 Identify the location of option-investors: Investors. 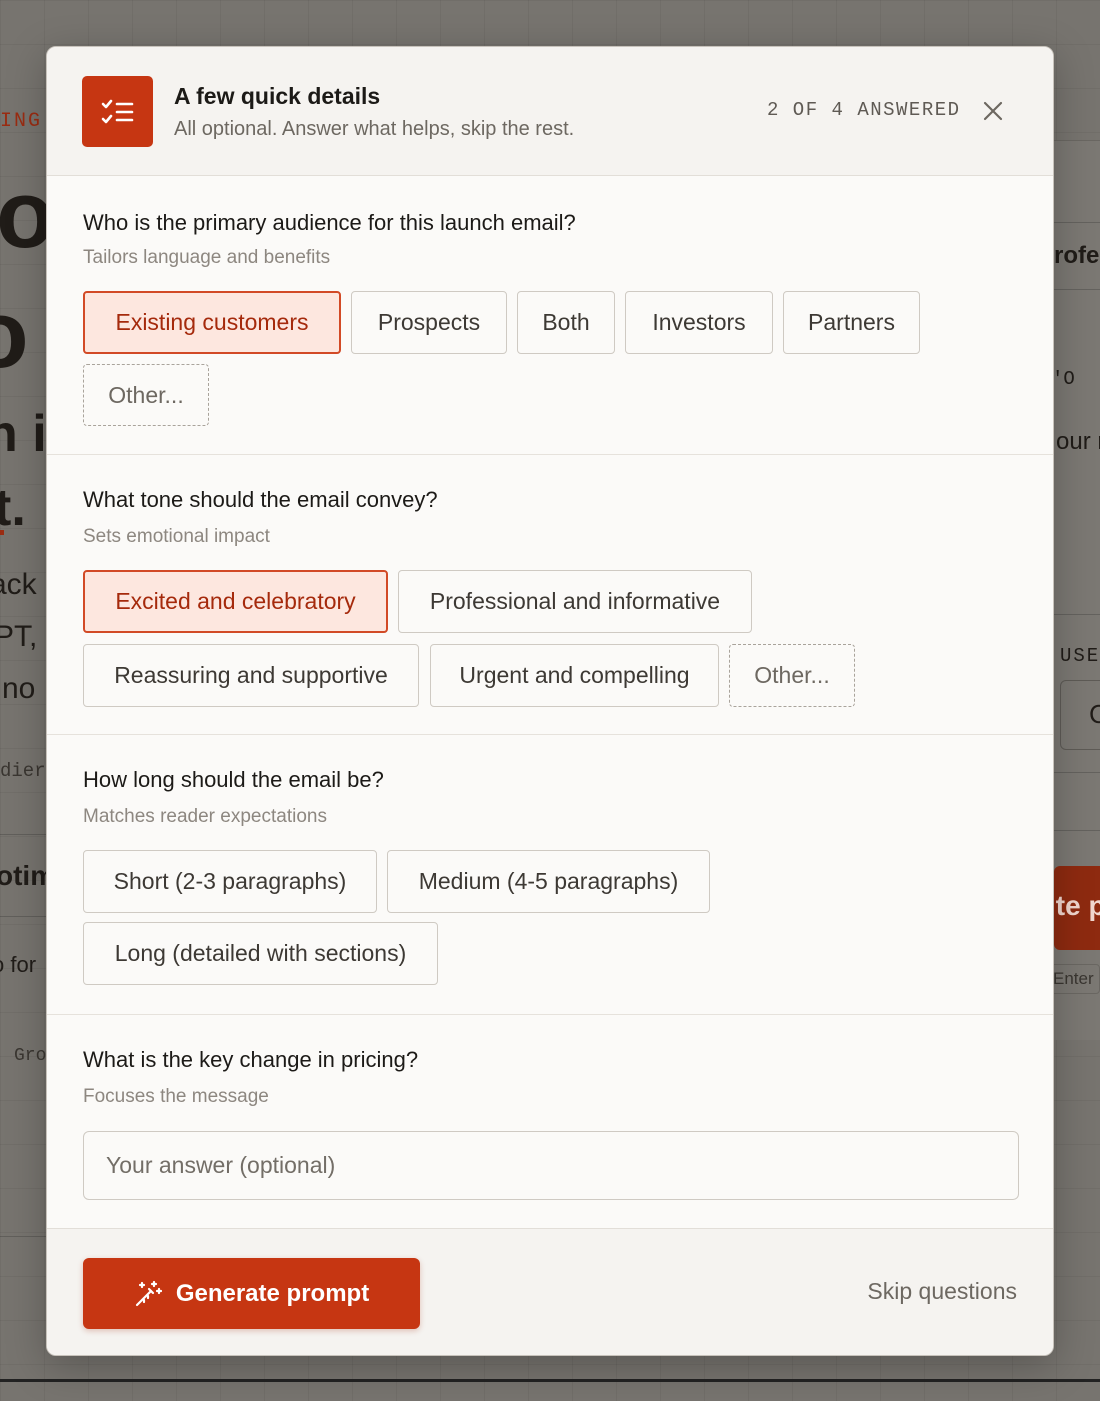
(699, 322).